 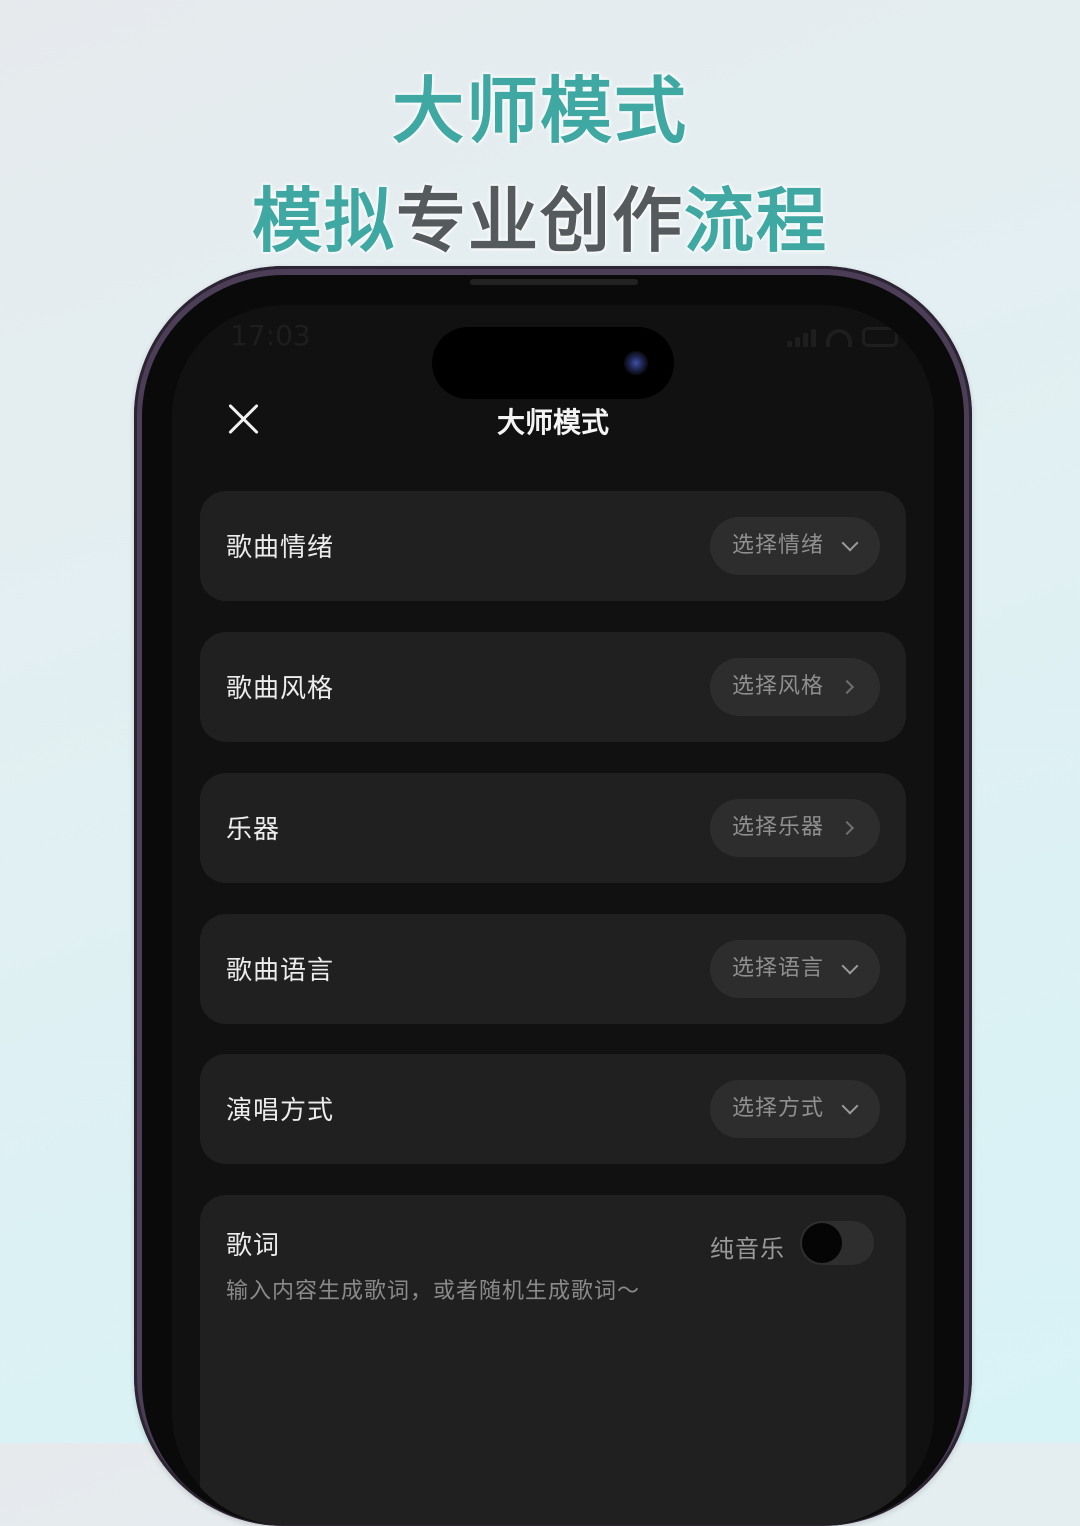 What do you see at coordinates (553, 969) in the screenshot?
I see `option-card-language: 歌曲语言 选择语言` at bounding box center [553, 969].